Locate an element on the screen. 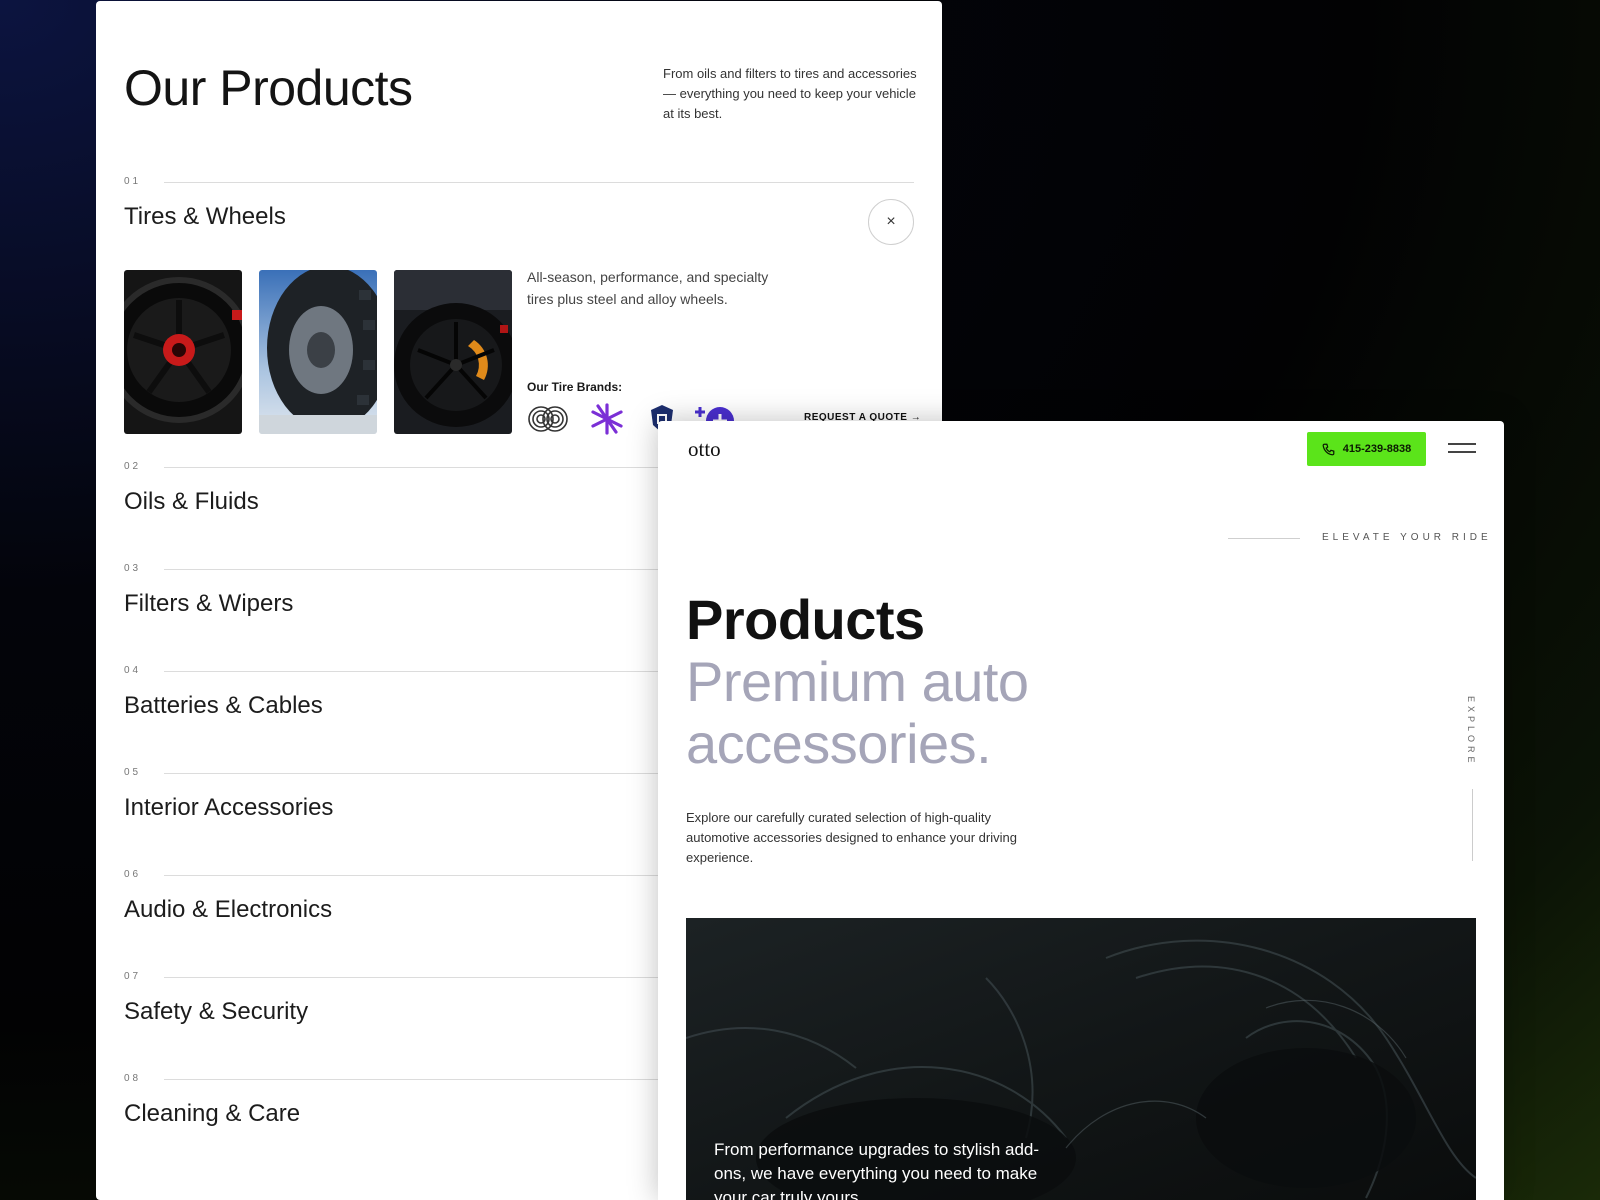  category-name: Safety & Security is located at coordinates (216, 1011).